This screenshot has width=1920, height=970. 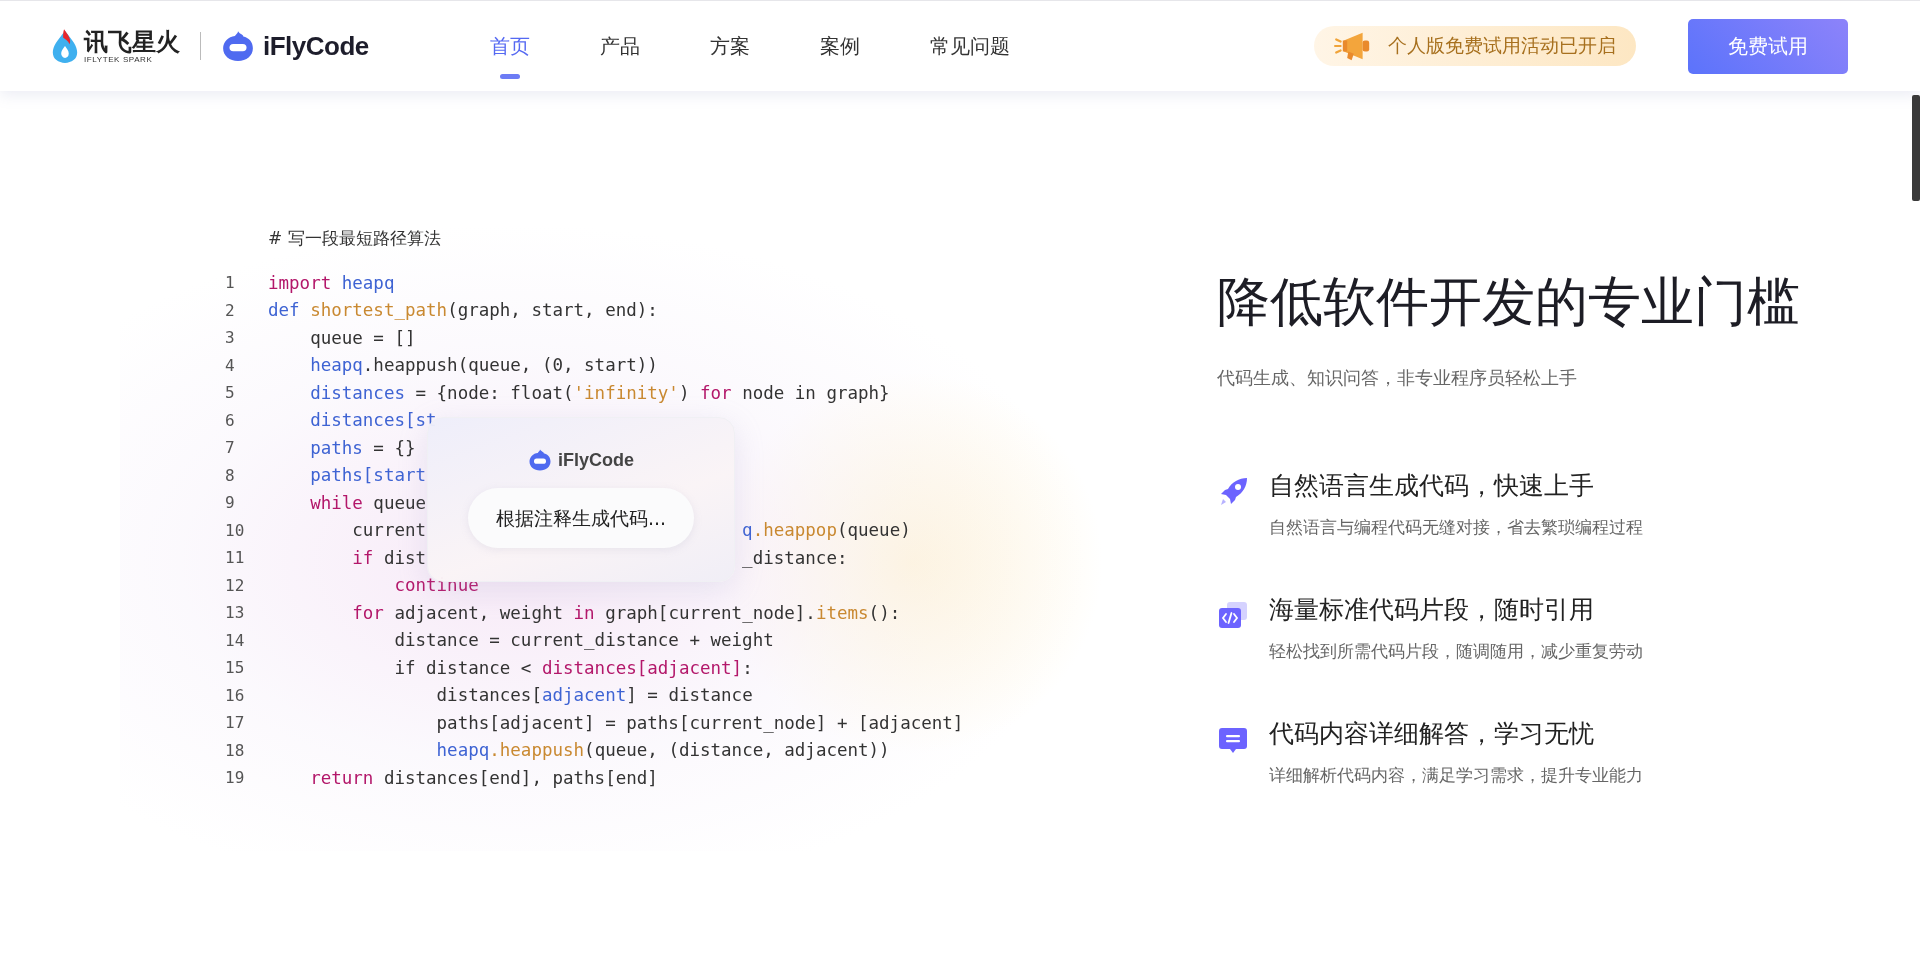 I want to click on line-number: 15, so click(x=235, y=668).